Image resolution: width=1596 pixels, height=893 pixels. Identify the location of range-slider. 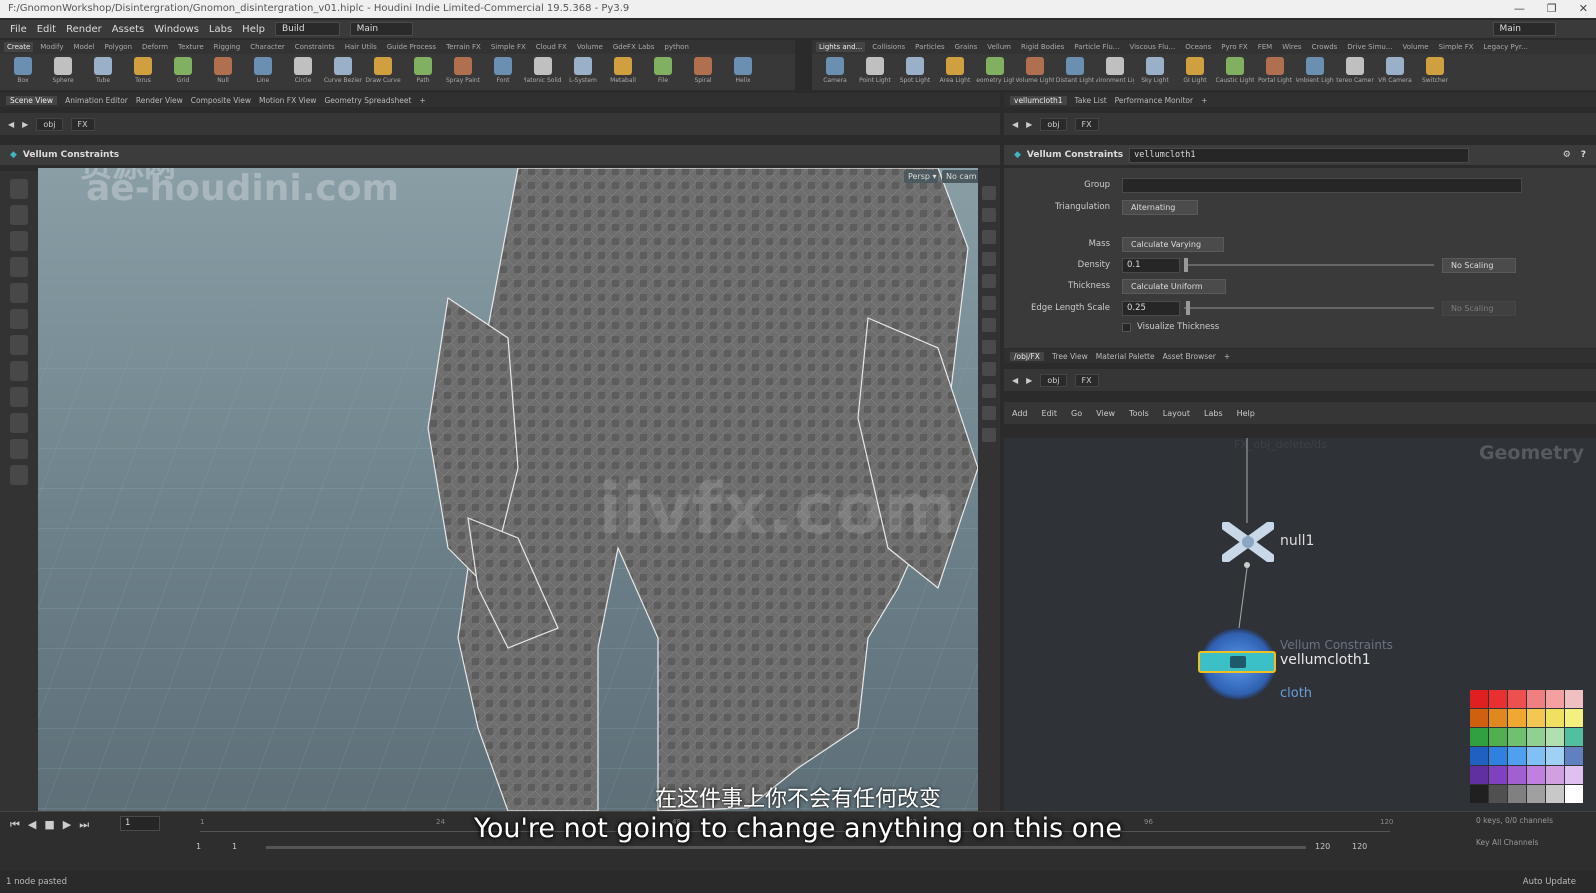
(786, 847).